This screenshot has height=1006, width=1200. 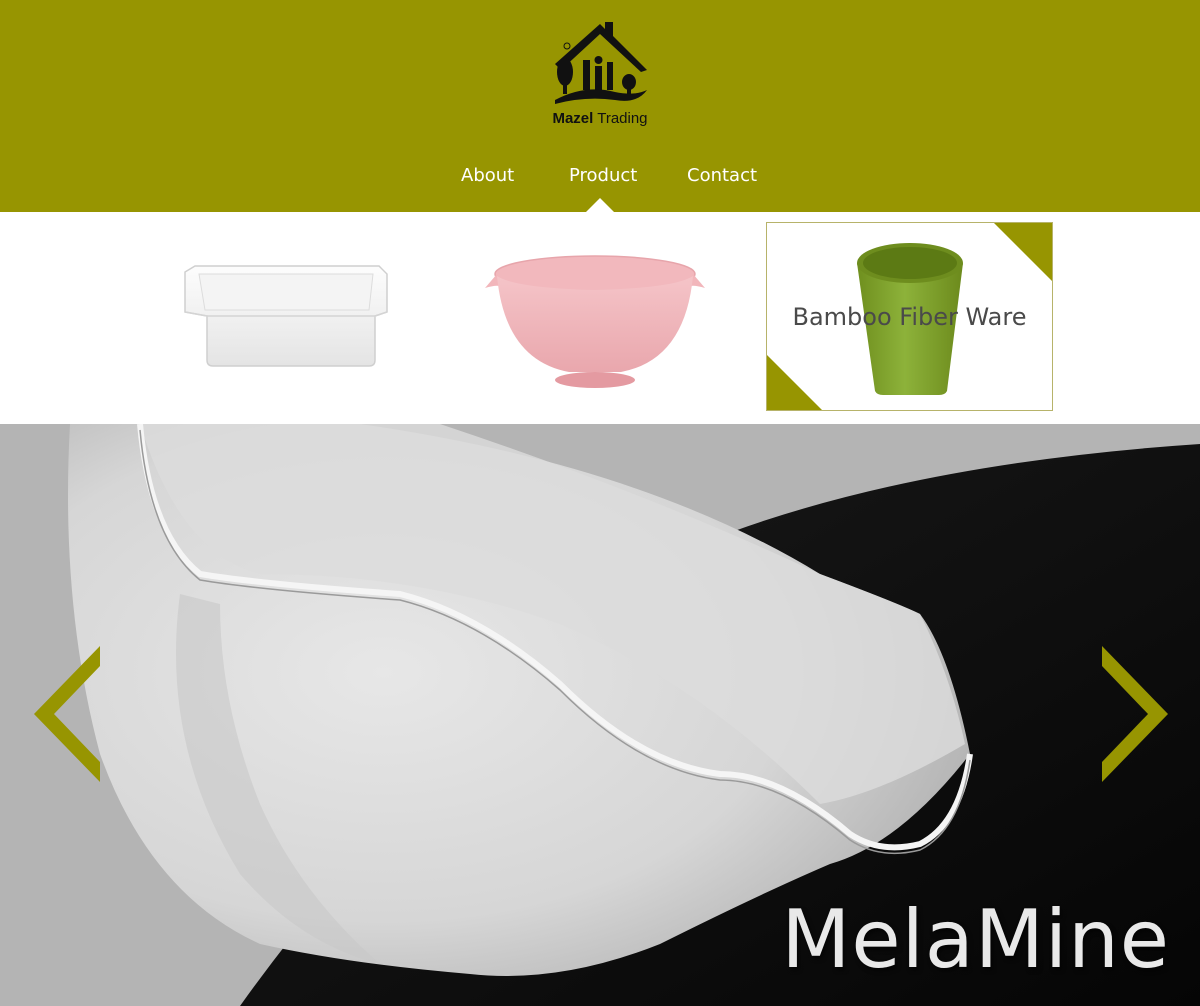 I want to click on house-logo-icon, so click(x=601, y=63).